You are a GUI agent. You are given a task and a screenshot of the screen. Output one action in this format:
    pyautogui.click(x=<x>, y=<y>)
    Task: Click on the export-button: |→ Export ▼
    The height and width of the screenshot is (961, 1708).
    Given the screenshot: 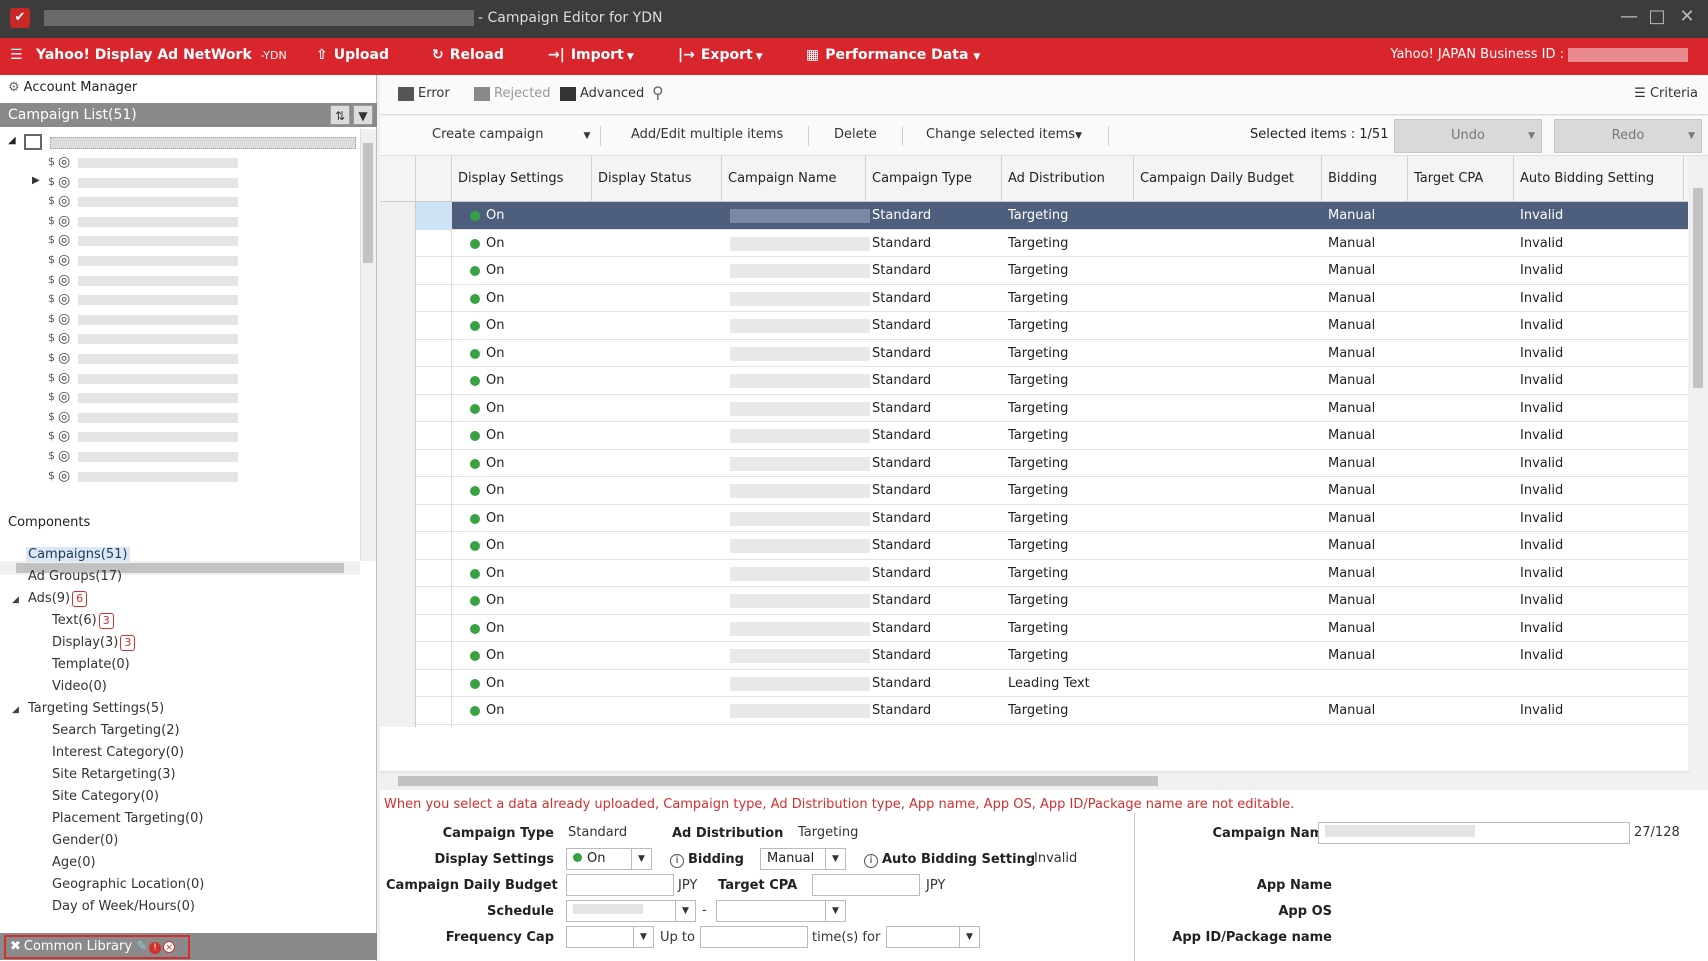 What is the action you would take?
    pyautogui.click(x=720, y=55)
    